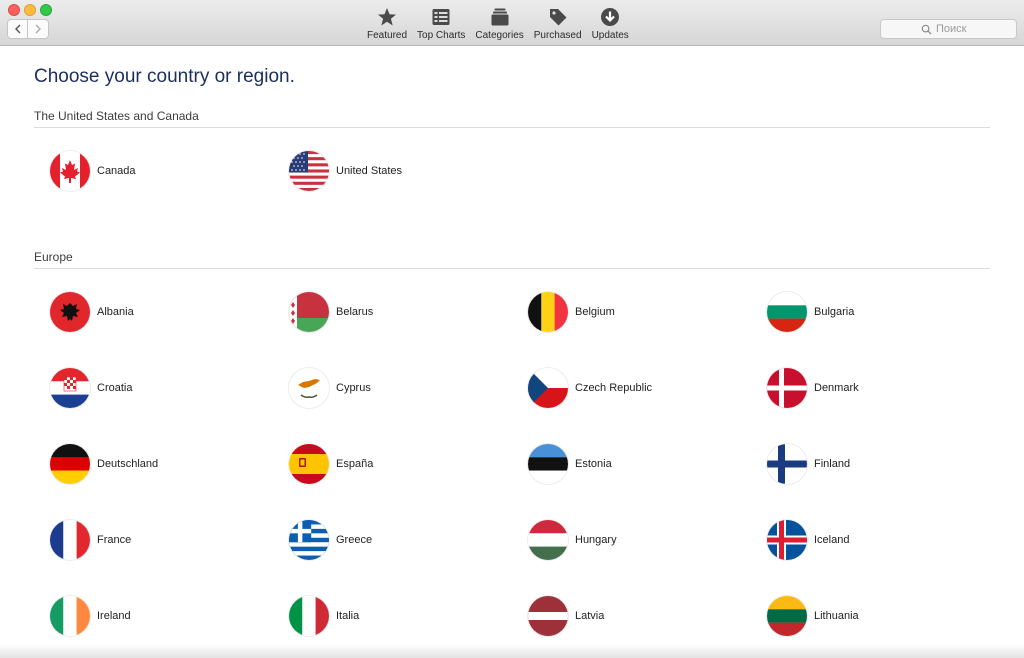  Describe the element at coordinates (548, 616) in the screenshot. I see `latvia-flag-icon` at that location.